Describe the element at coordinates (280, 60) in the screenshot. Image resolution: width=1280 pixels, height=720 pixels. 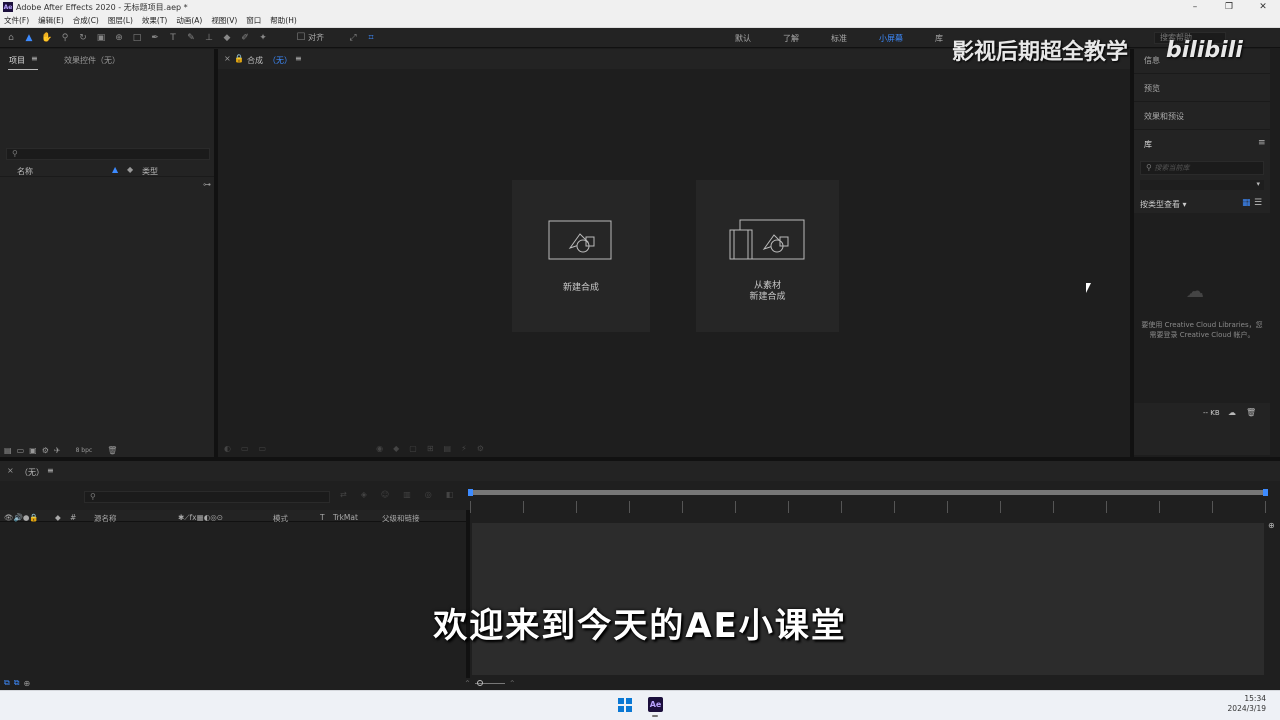
I see `tab-composition-value: （无）` at that location.